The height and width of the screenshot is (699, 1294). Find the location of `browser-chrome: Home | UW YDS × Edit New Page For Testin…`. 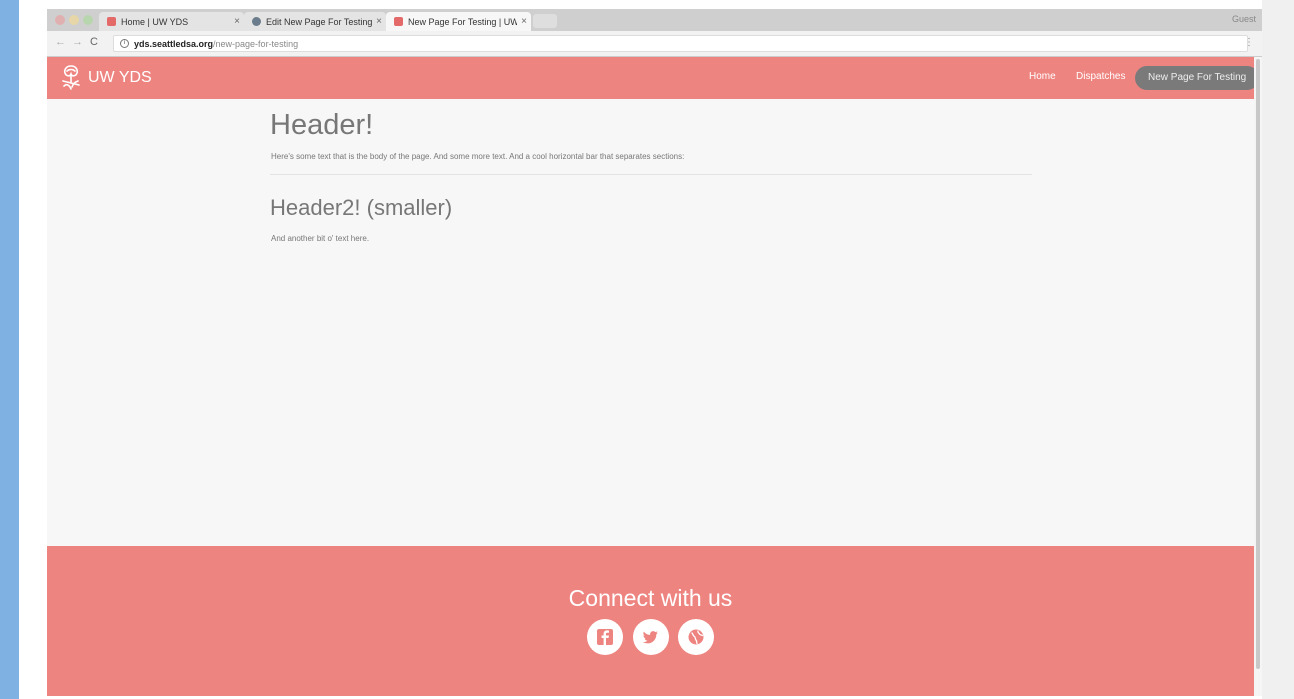

browser-chrome: Home | UW YDS × Edit New Page For Testin… is located at coordinates (654, 33).